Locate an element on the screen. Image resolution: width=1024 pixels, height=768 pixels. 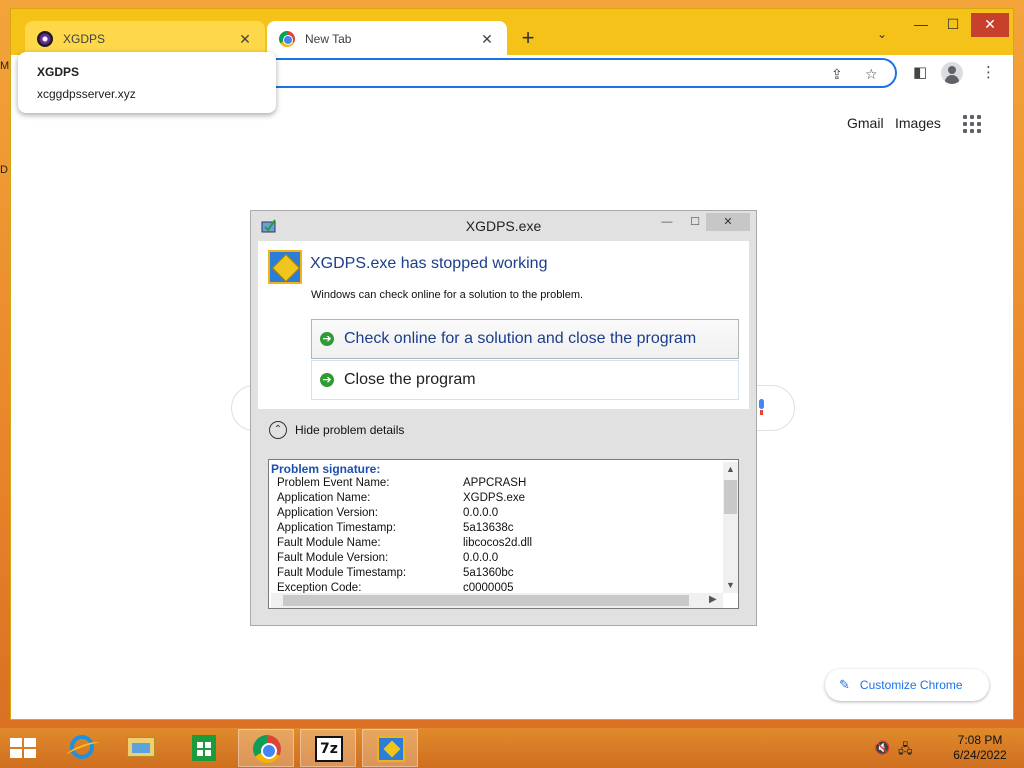
scroll-up-icon: ▲ is located at coordinates (730, 469).